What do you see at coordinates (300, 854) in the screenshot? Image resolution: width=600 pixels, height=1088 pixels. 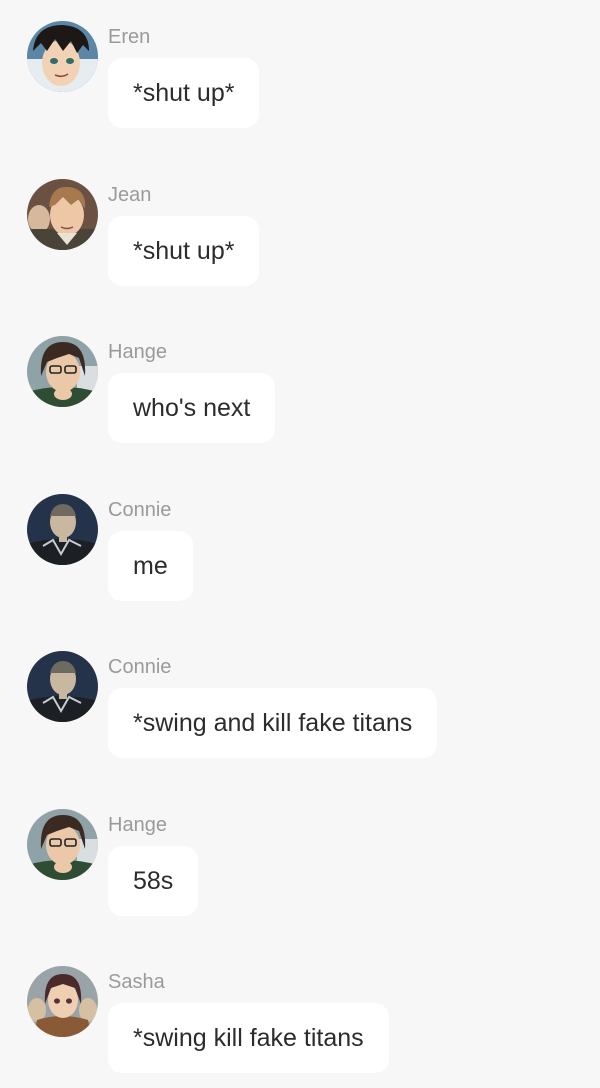 I see `chat-message: Hange 58s` at bounding box center [300, 854].